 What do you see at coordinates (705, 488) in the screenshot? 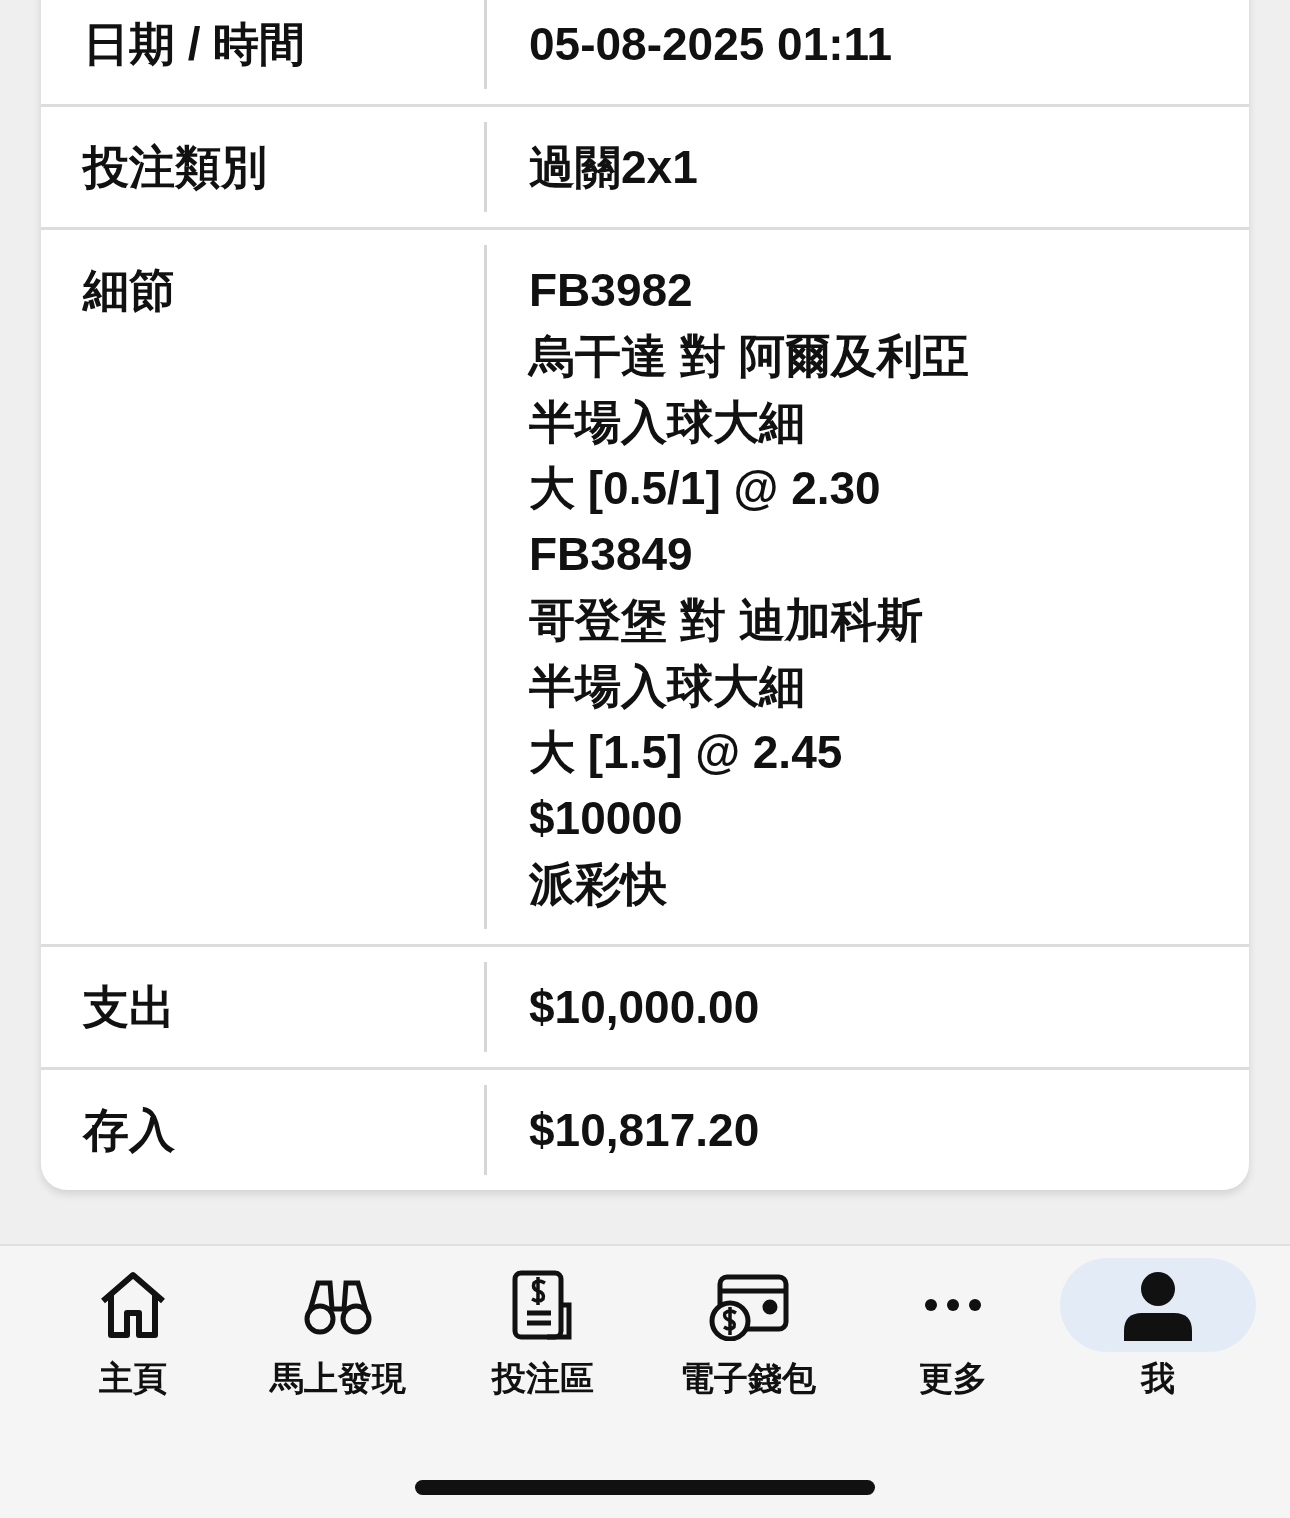
I see `row-value: 大 [0.5/1] @ 2.30` at bounding box center [705, 488].